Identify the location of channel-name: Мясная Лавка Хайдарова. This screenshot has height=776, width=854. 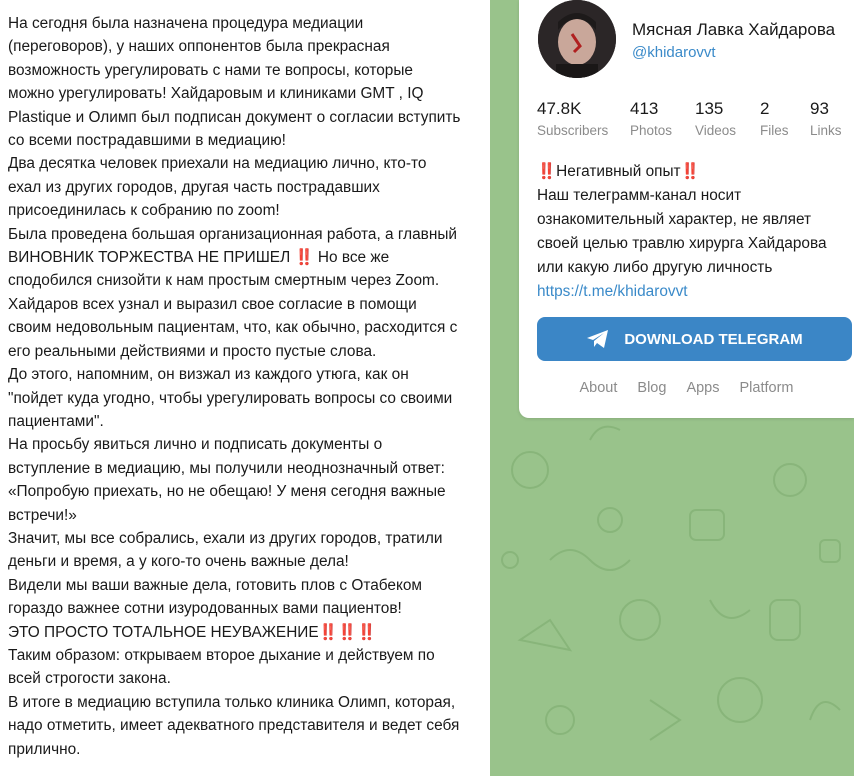
(734, 29).